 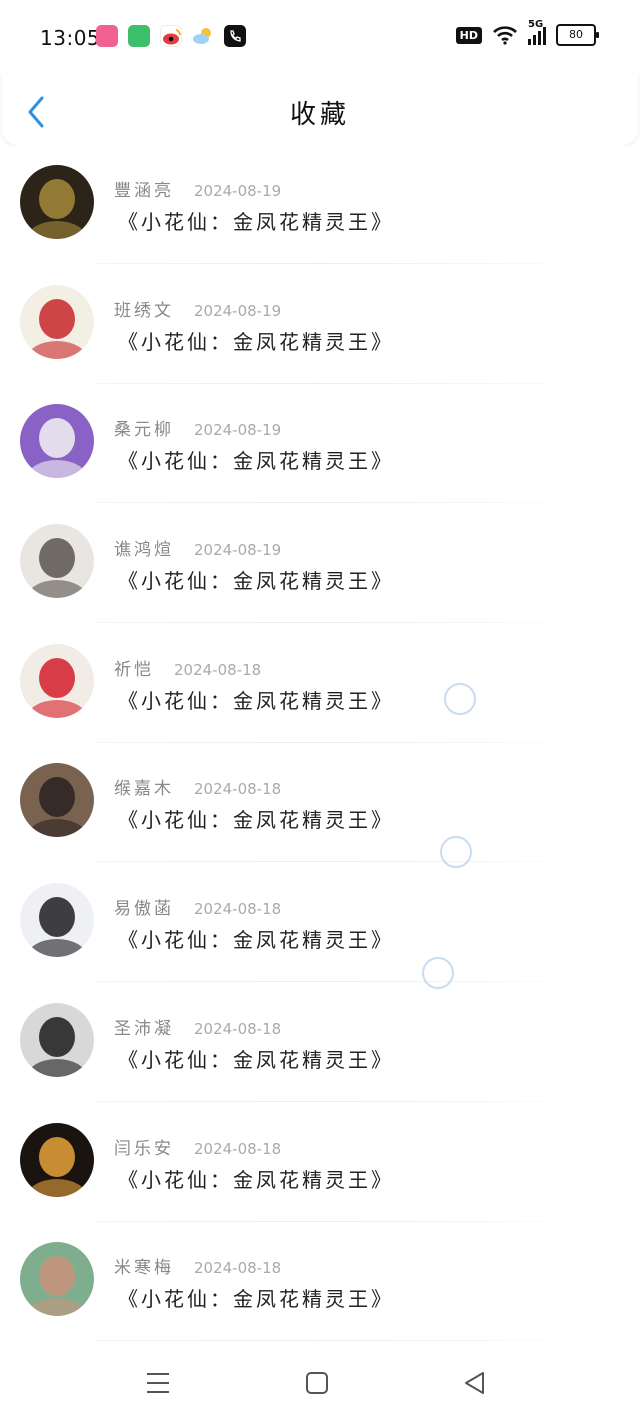 I want to click on home-icon, so click(x=317, y=1383).